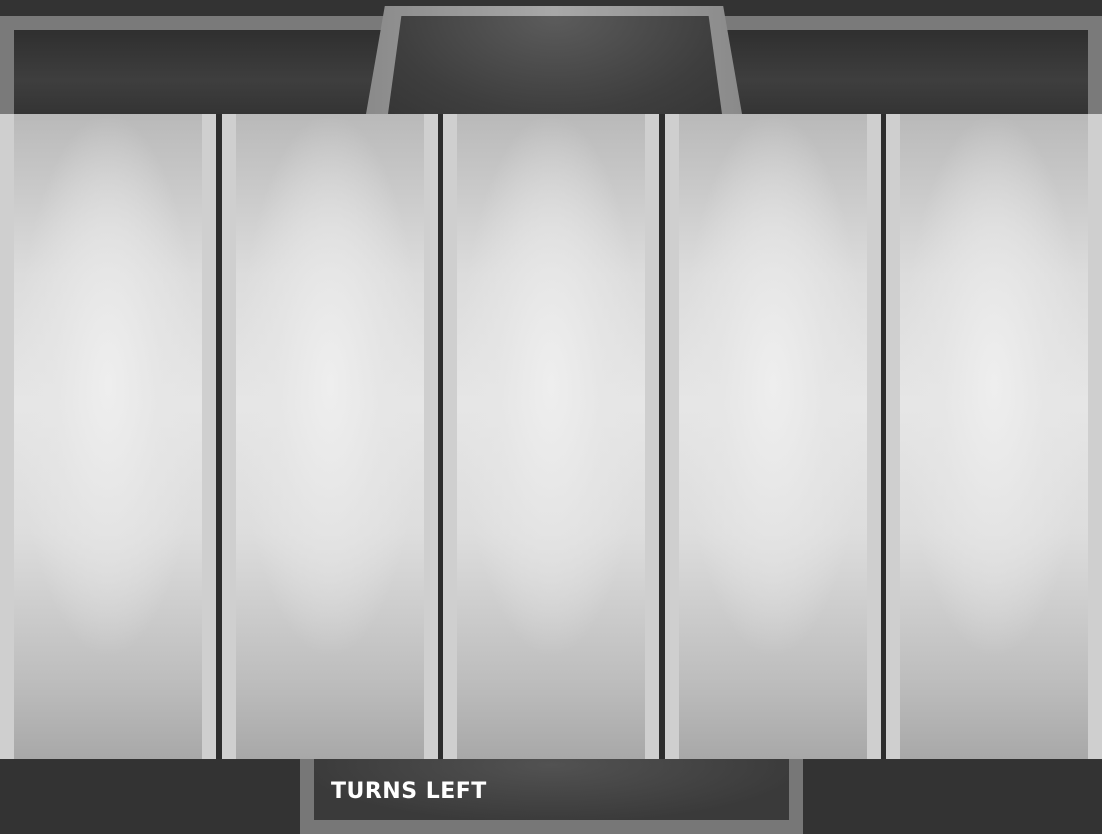  I want to click on reel-5-face, so click(994, 436).